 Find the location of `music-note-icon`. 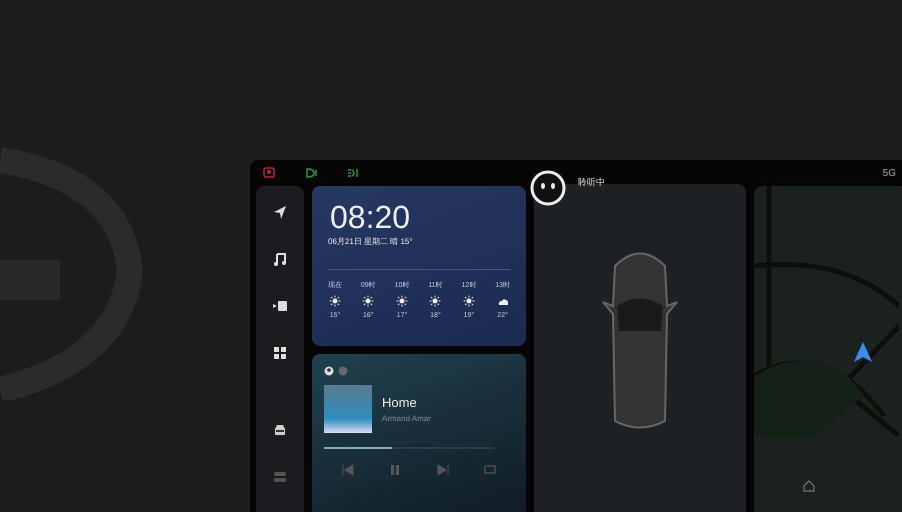

music-note-icon is located at coordinates (280, 259).